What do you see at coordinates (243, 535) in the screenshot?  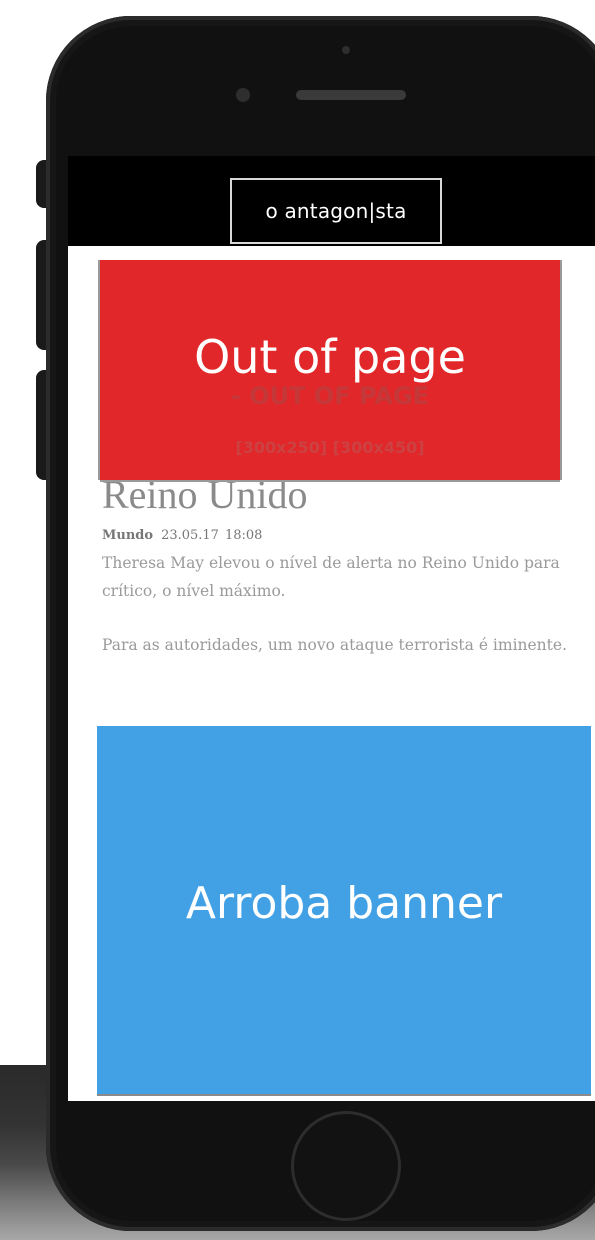 I see `article-time: 18:08` at bounding box center [243, 535].